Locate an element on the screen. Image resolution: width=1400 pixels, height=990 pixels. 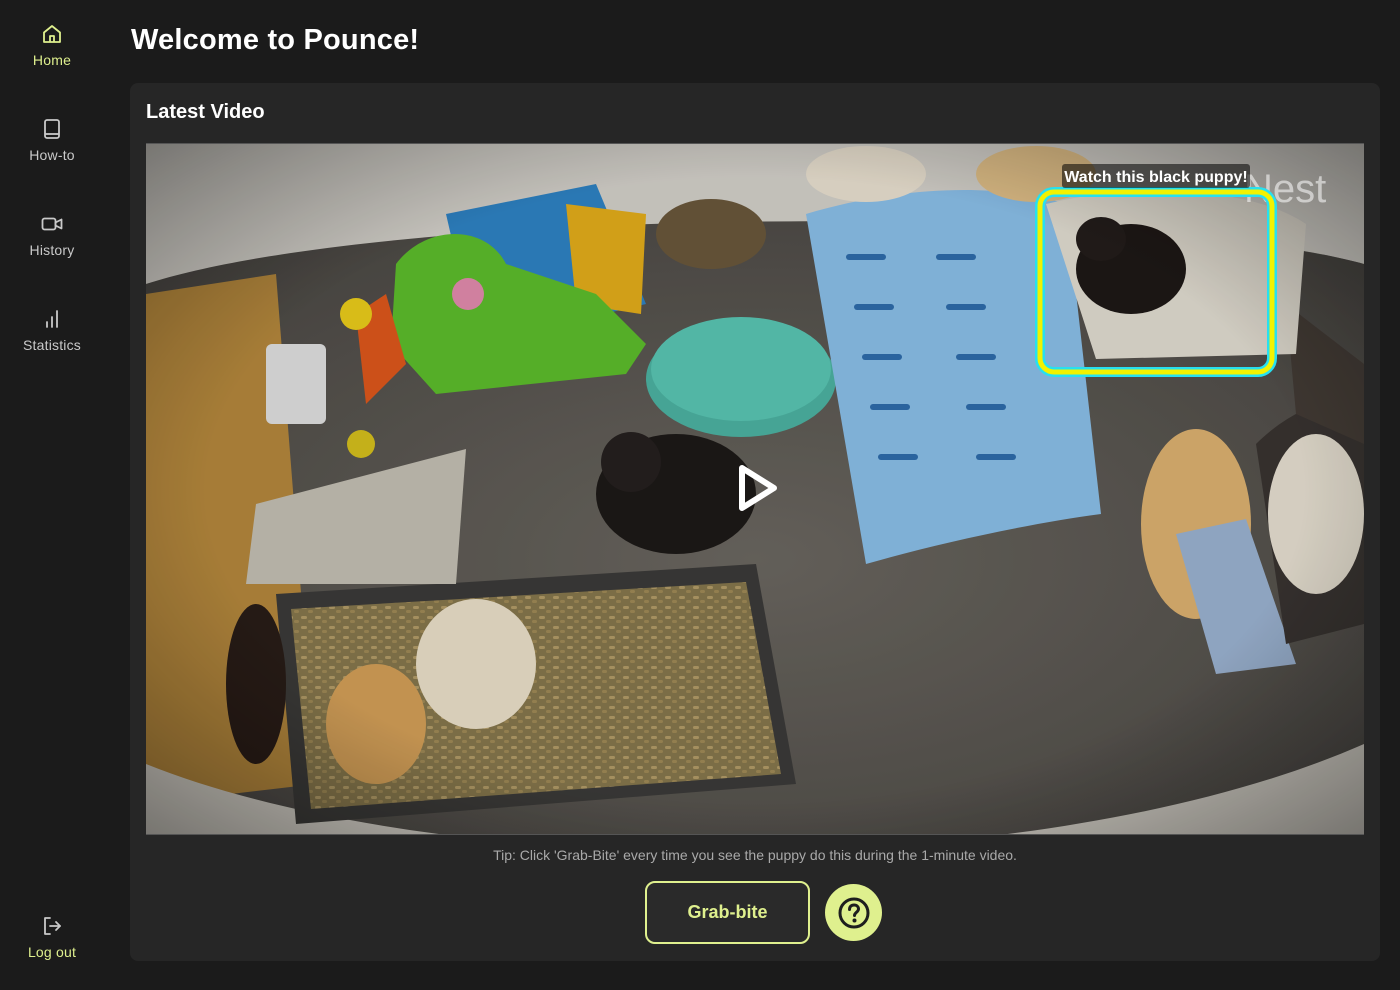
page-title: Welcome to Pounce! is located at coordinates (275, 40).